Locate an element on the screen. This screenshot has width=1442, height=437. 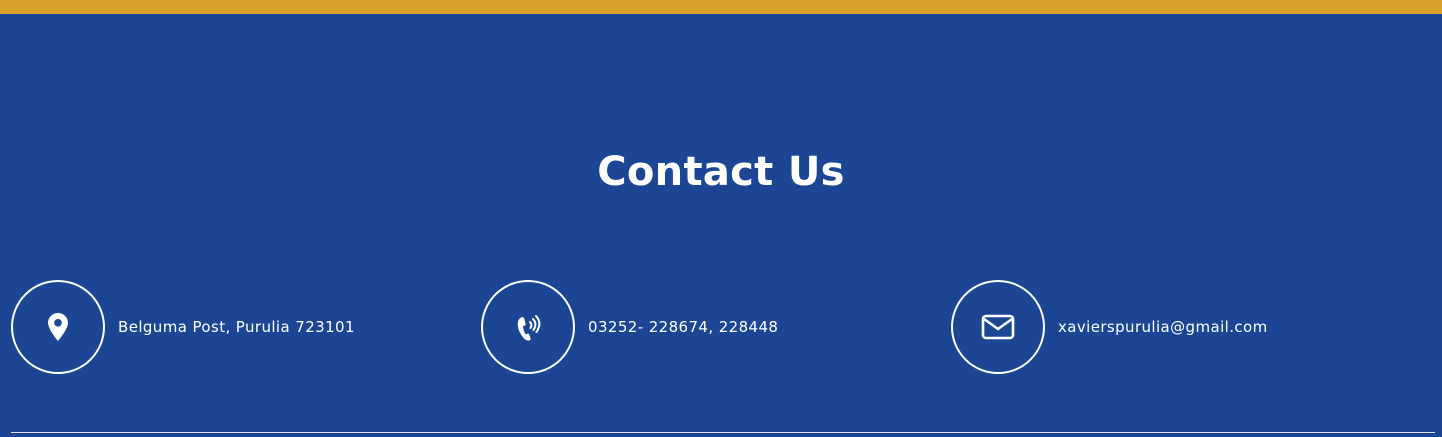
footer-divider is located at coordinates (723, 432).